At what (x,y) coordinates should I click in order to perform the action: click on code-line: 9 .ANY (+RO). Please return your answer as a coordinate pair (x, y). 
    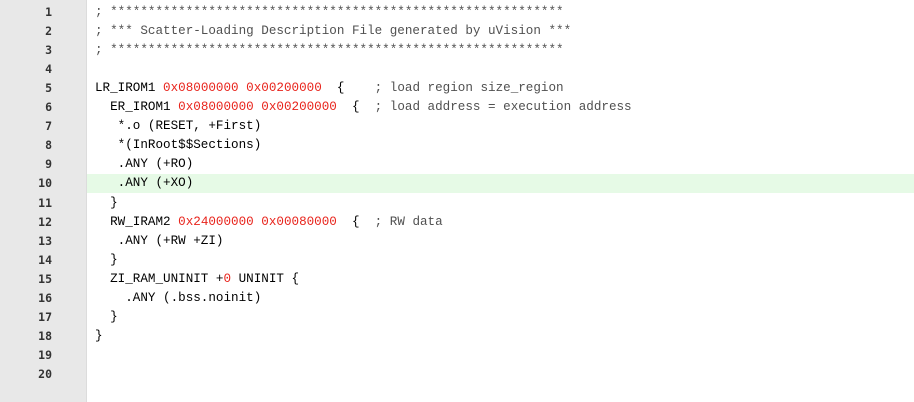
    Looking at the image, I should click on (457, 164).